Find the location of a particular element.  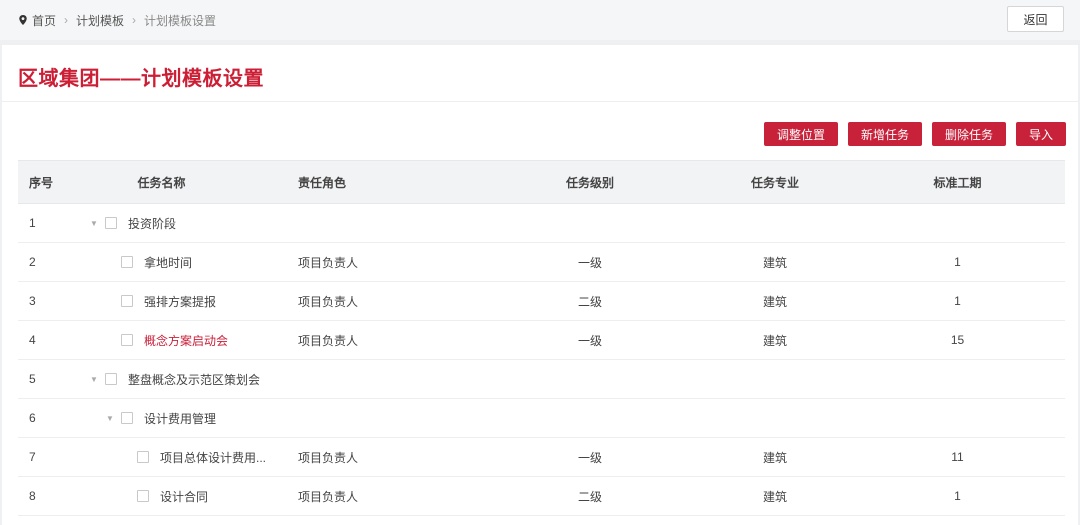

table-row: 3 强排方案提报 项目负责人 二级 建筑 1 is located at coordinates (541, 301).